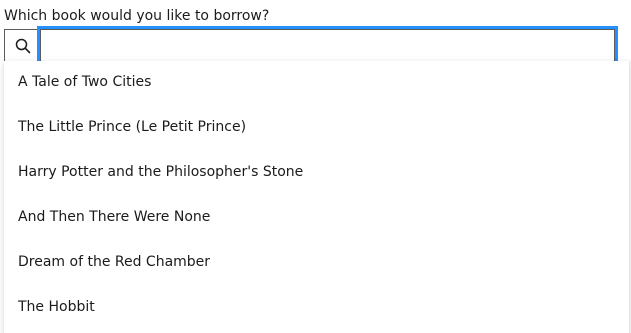 Image resolution: width=631 pixels, height=333 pixels. Describe the element at coordinates (316, 308) in the screenshot. I see `list-item: The Hobbit` at that location.